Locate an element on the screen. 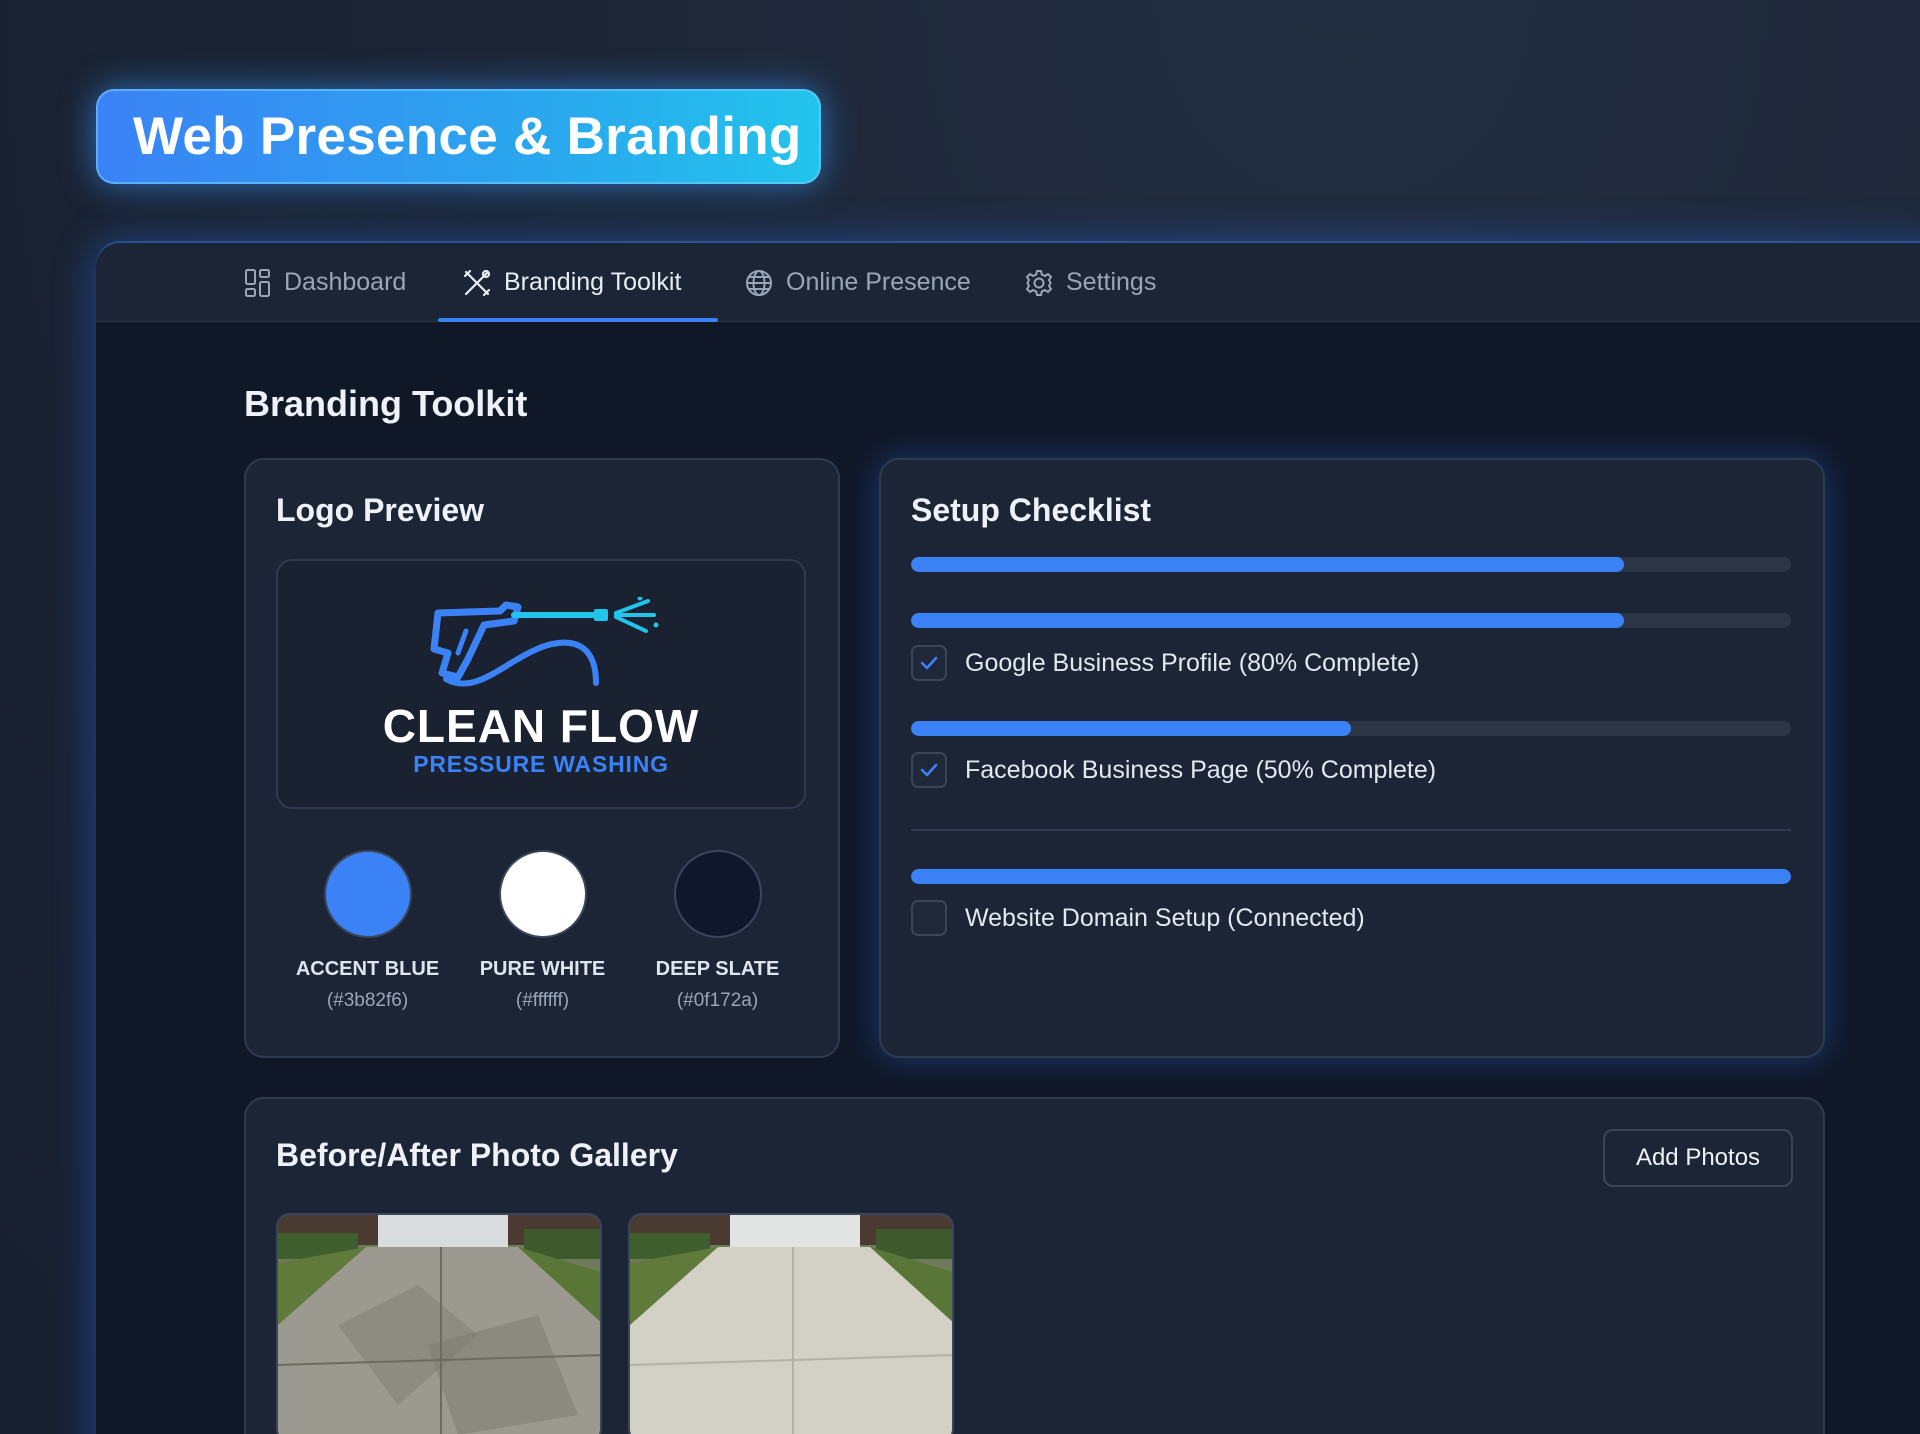  facebook-progress-bar is located at coordinates (1351, 728).